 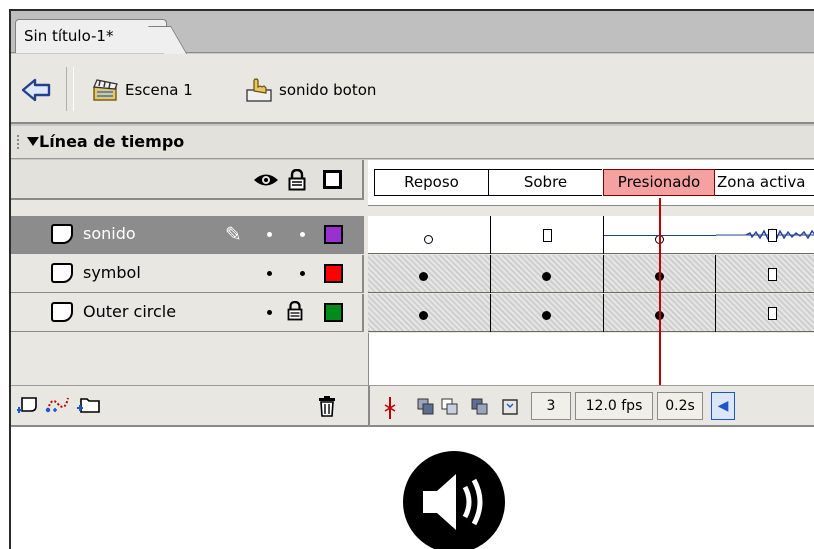 What do you see at coordinates (551, 406) in the screenshot?
I see `current-frame-field: 3` at bounding box center [551, 406].